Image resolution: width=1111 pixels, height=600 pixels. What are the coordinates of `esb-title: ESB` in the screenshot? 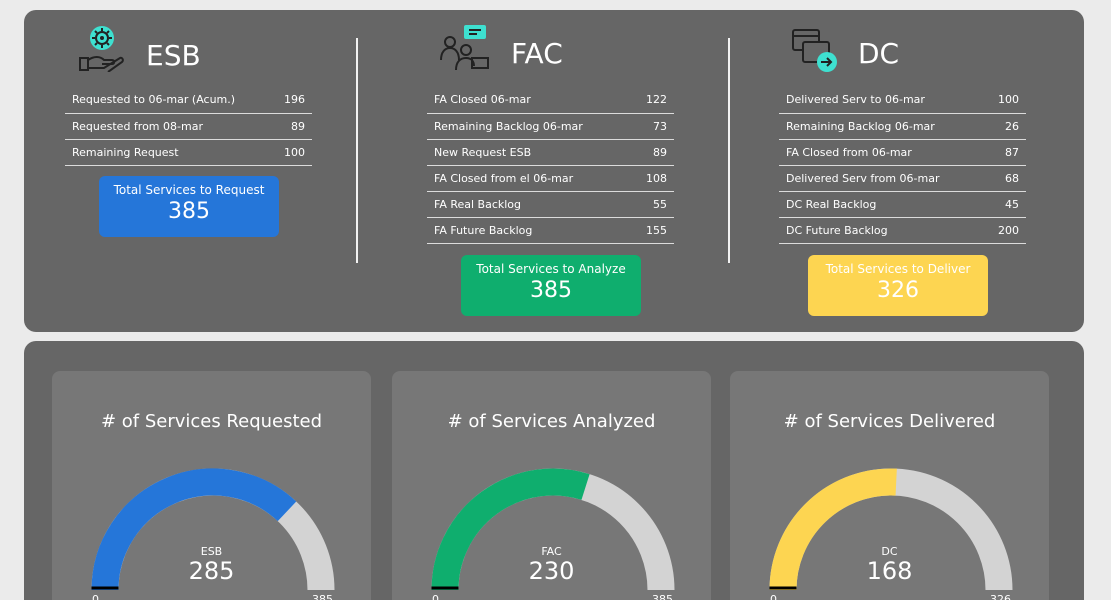 It's located at (173, 55).